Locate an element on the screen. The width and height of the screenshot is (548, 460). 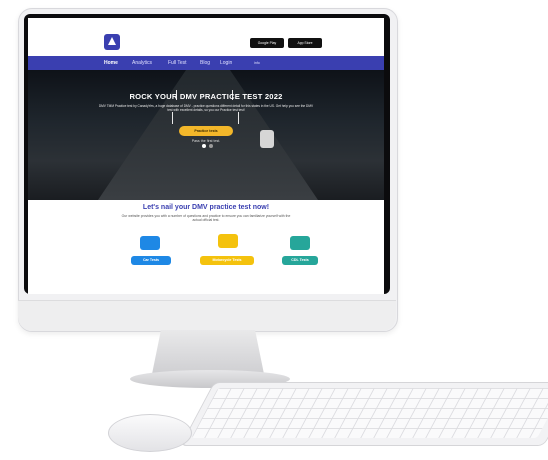
google-play-badge: Google Play is located at coordinates (267, 43).